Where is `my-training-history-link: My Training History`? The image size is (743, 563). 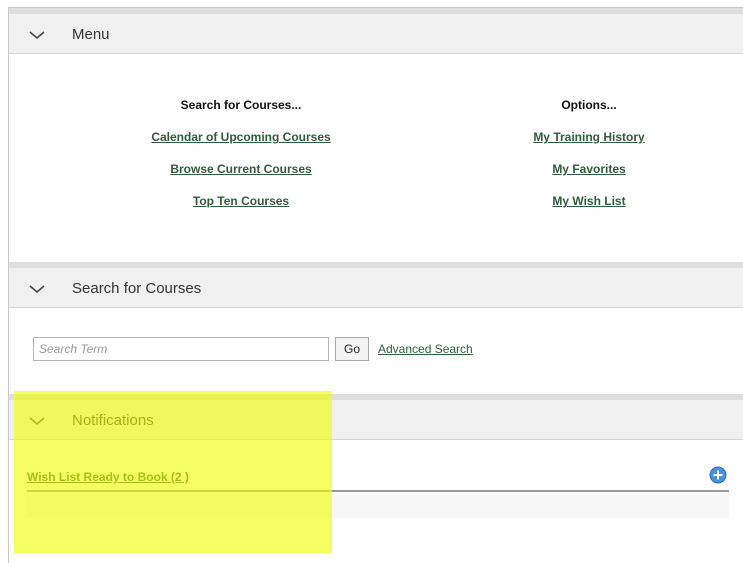
my-training-history-link: My Training History is located at coordinates (589, 138).